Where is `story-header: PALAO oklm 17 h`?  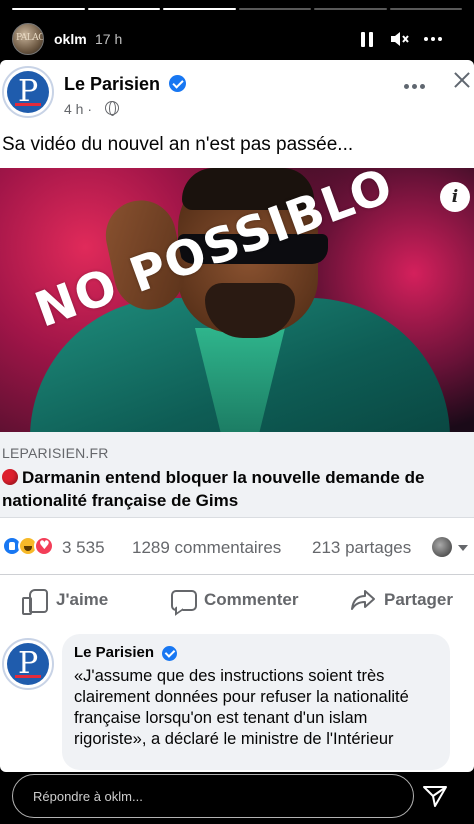
story-header: PALAO oklm 17 h is located at coordinates (237, 40).